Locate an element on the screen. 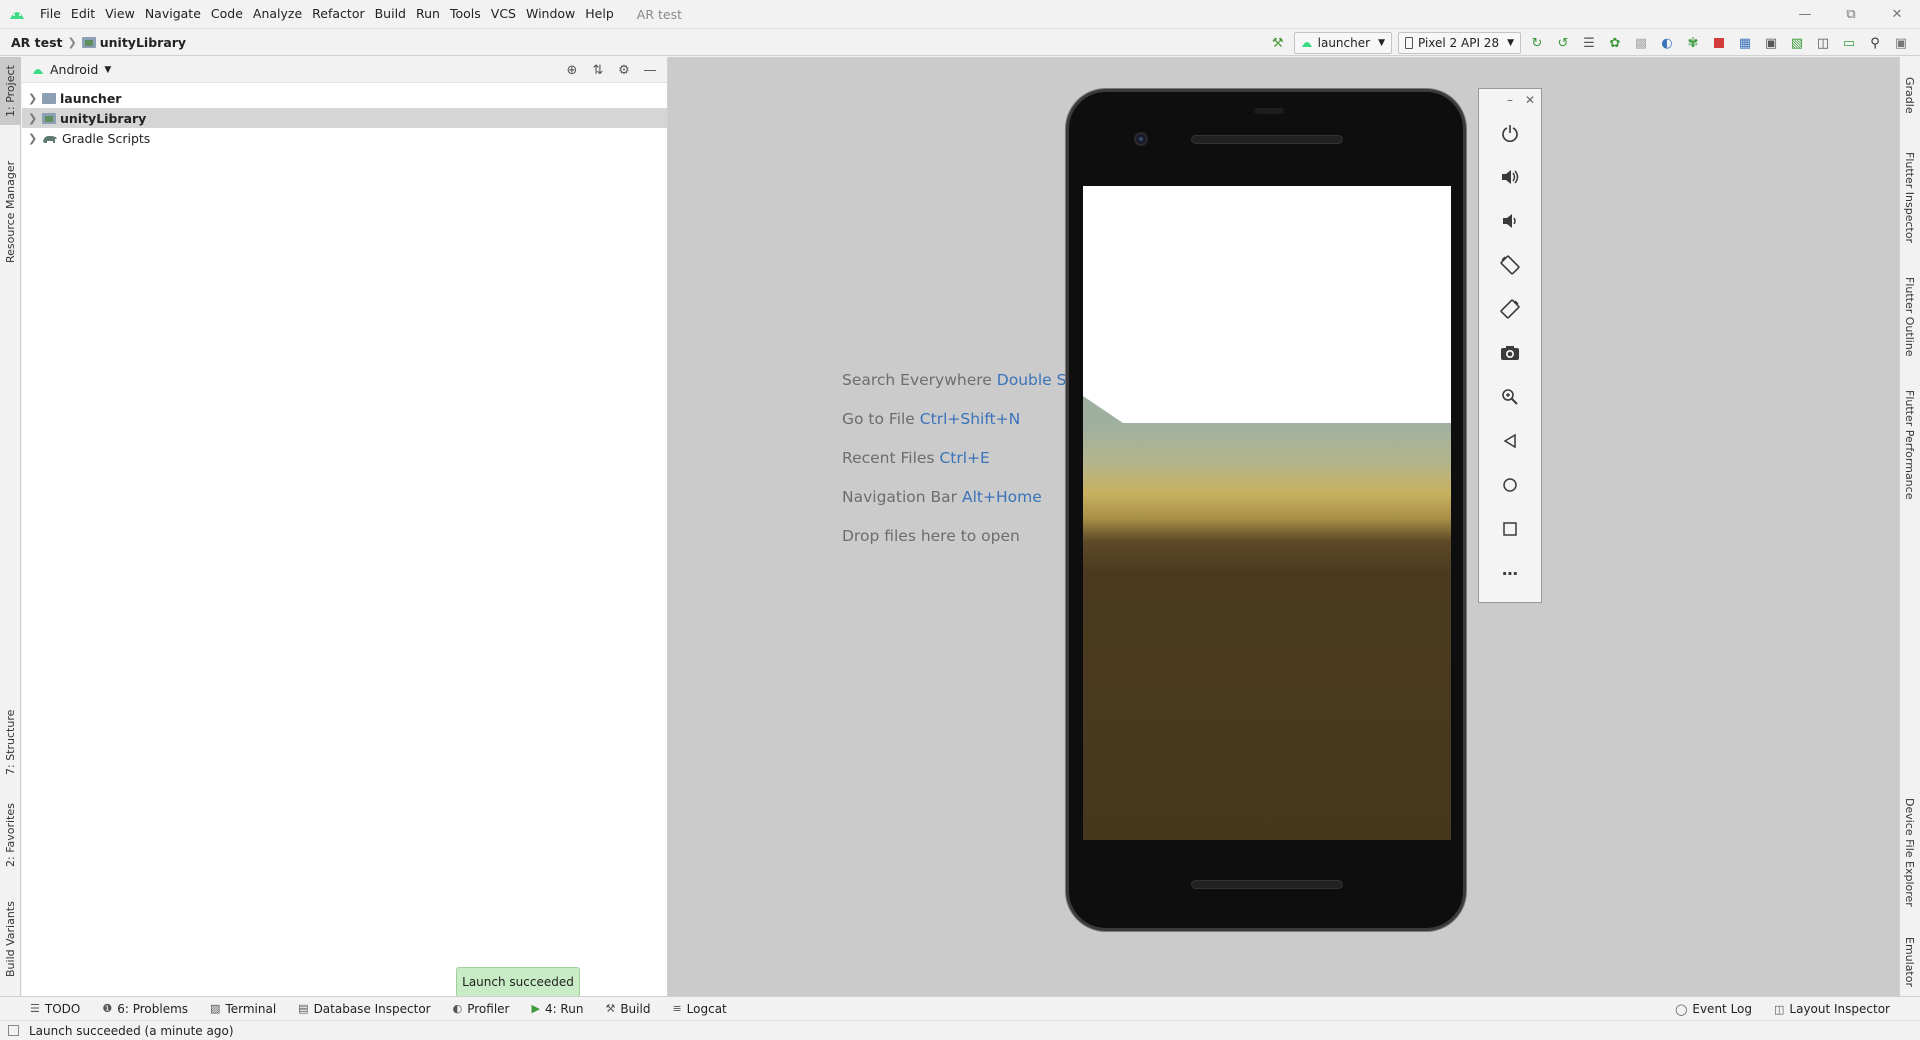 Image resolution: width=1920 pixels, height=1040 pixels. project-structure-icon: ▦ is located at coordinates (1745, 43).